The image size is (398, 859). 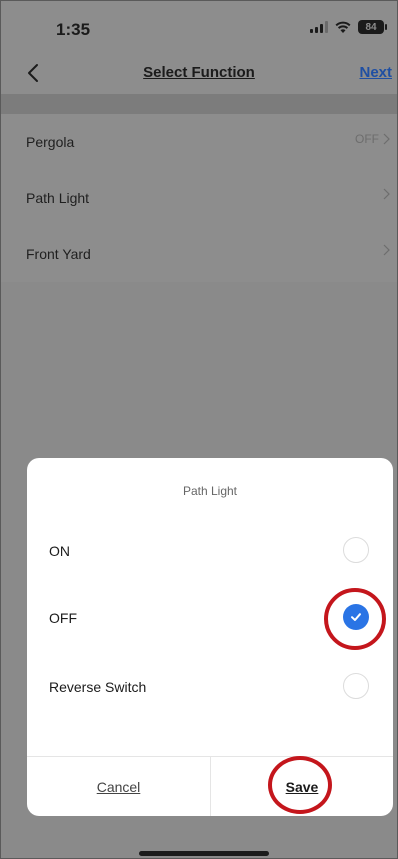 I want to click on list-item-front-yard: Front Yard, so click(x=199, y=254).